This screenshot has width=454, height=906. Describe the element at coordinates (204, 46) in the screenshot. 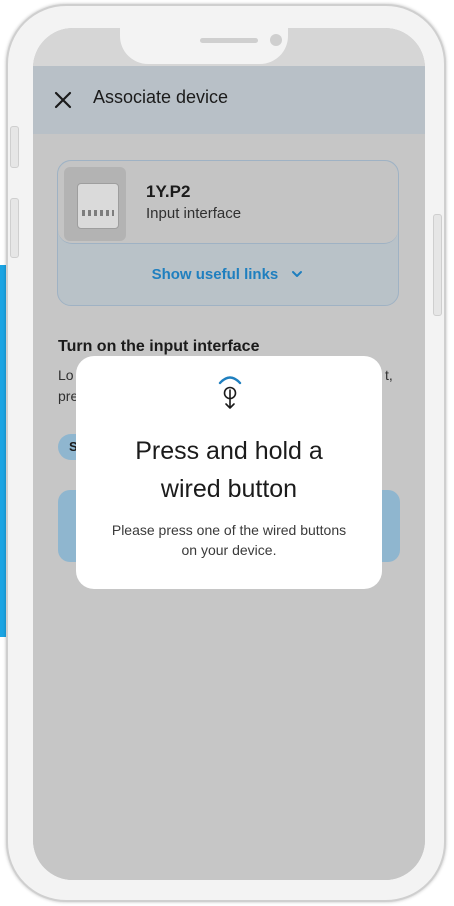

I see `phone-notch` at that location.